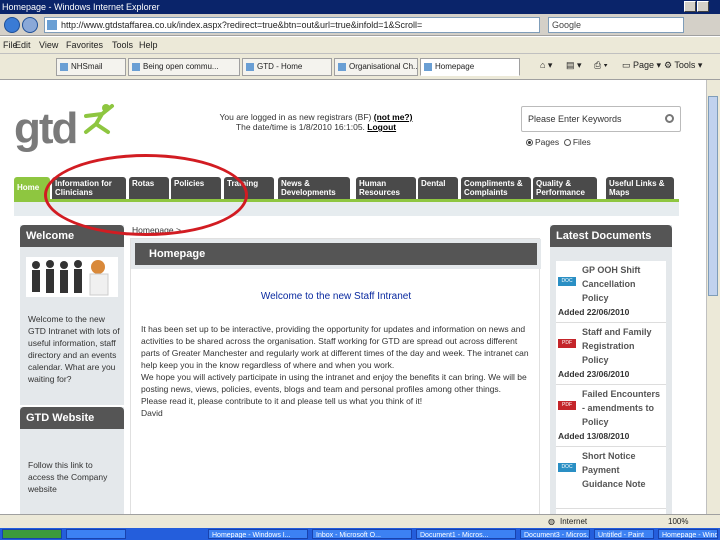 This screenshot has height=540, width=720. Describe the element at coordinates (622, 470) in the screenshot. I see `document-link: Short Notice Payment Guidance Note` at that location.